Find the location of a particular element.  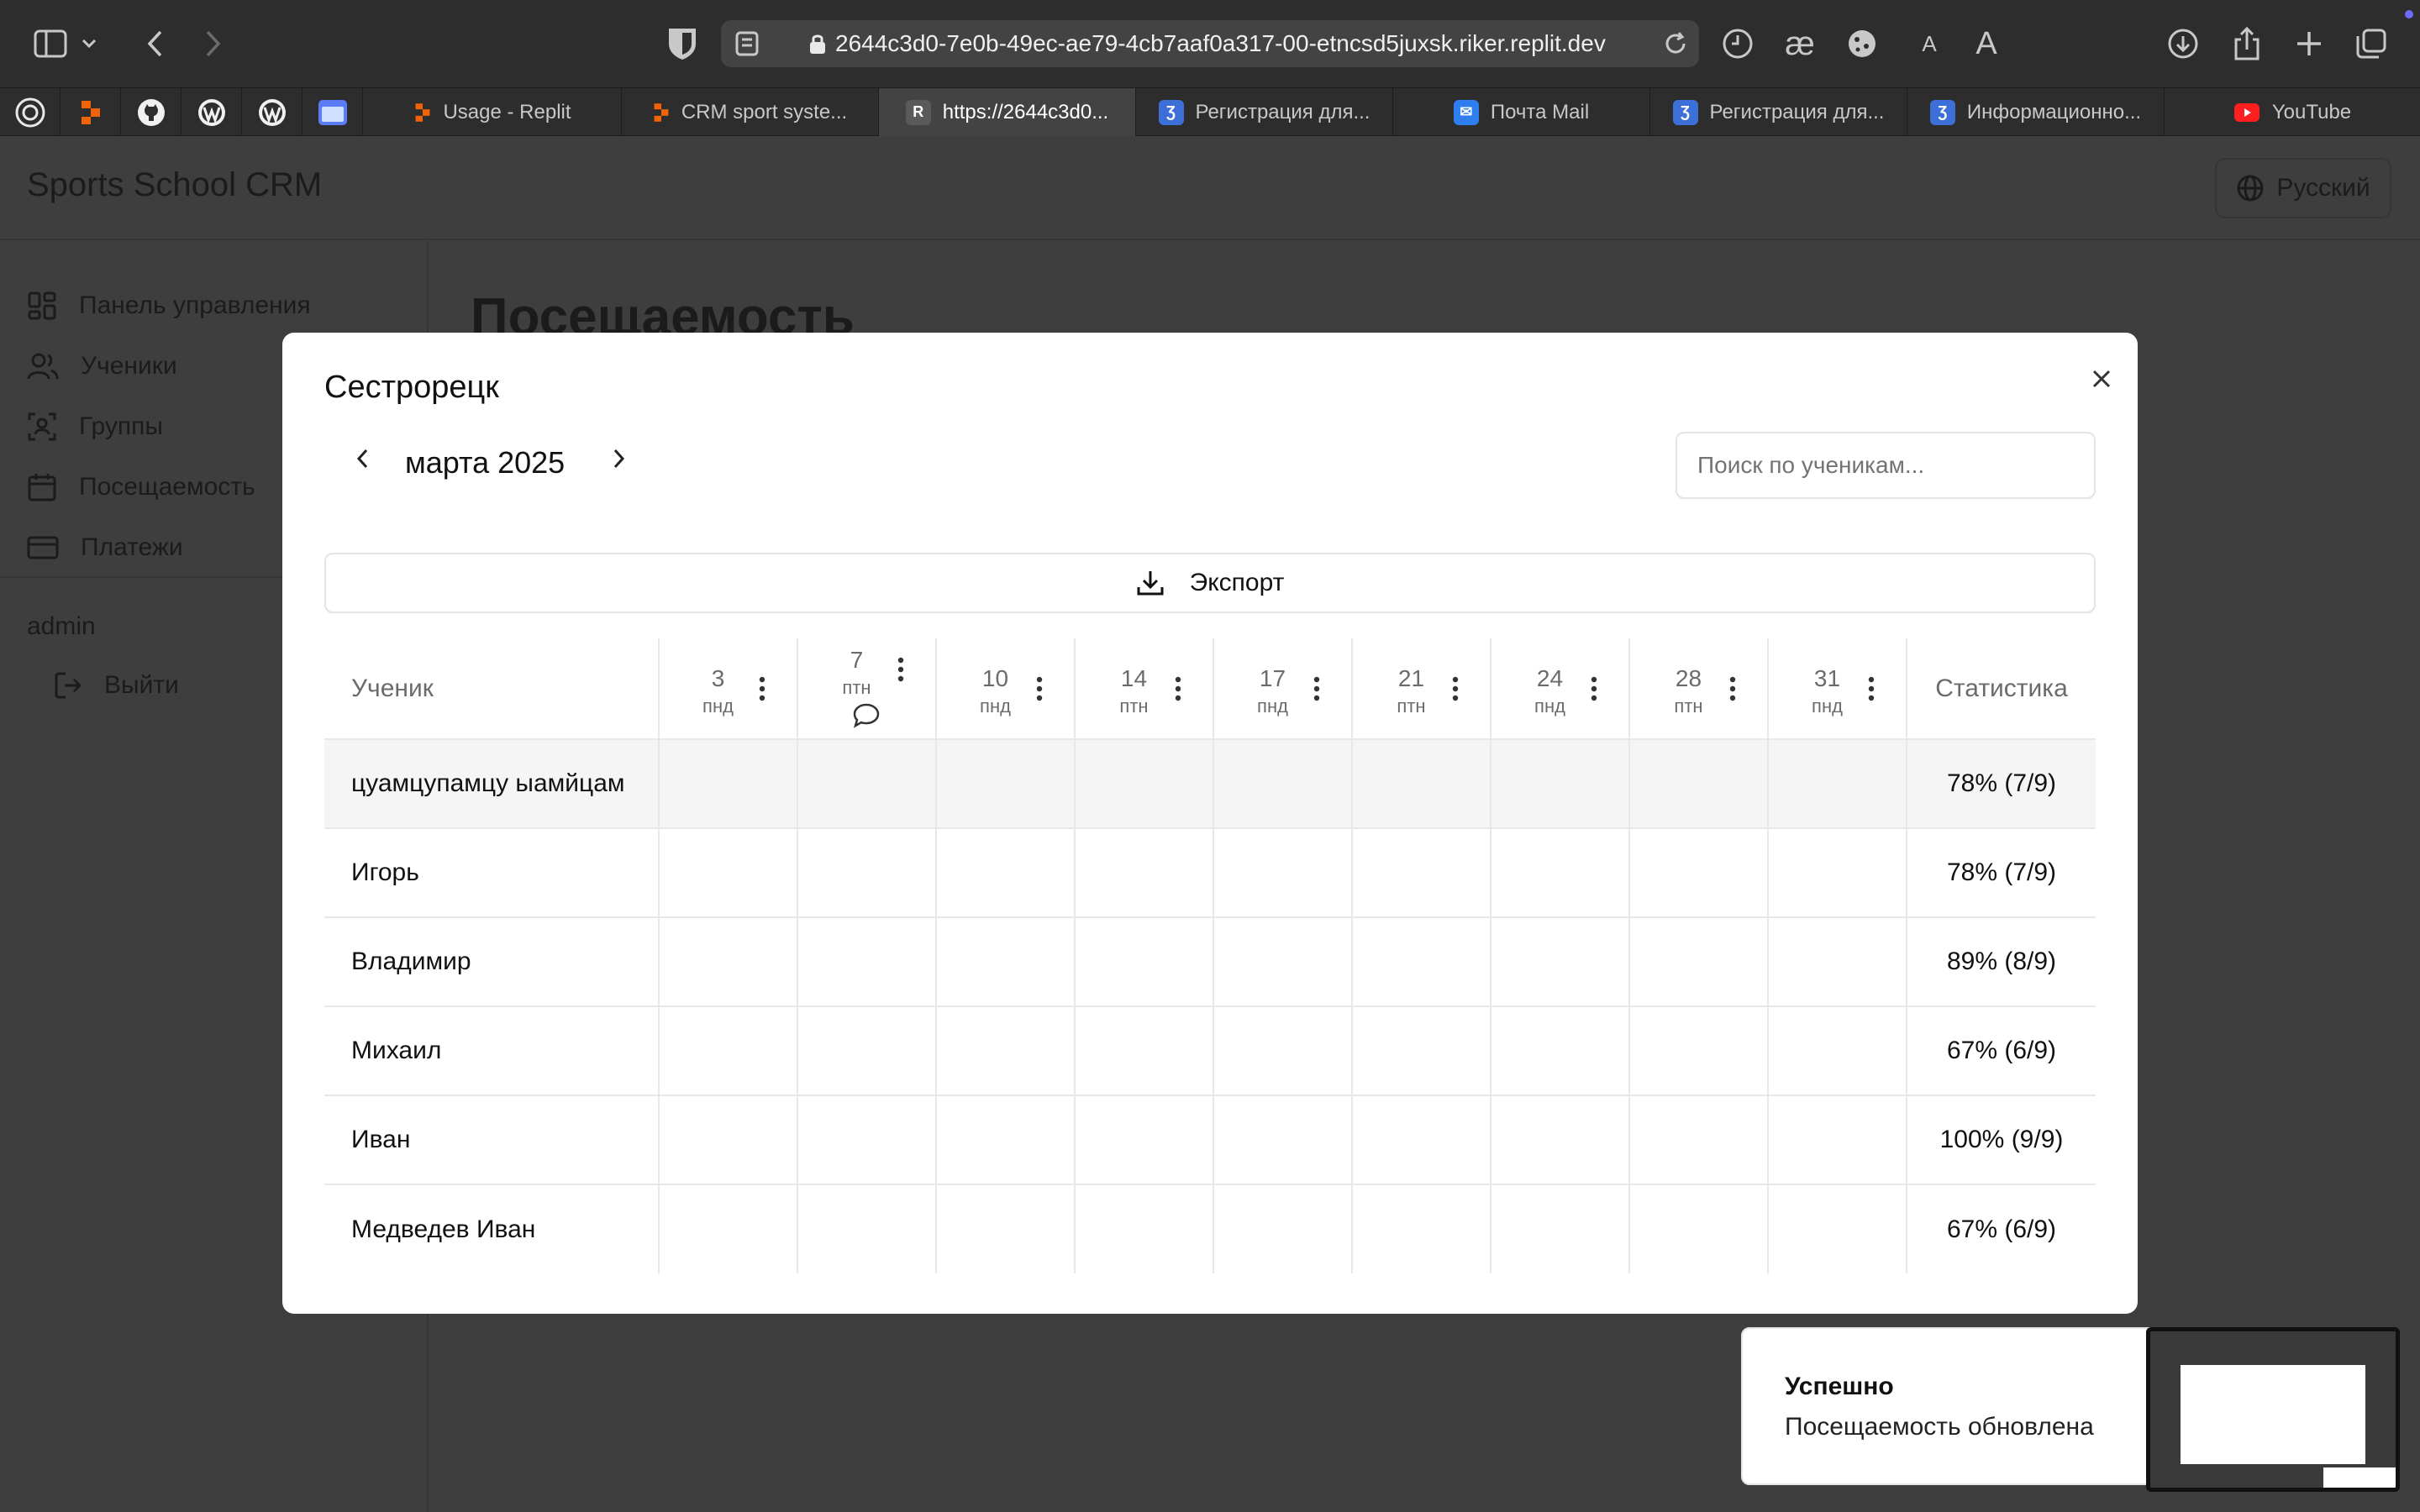

pinned-tab-chatgpt is located at coordinates (30, 112).